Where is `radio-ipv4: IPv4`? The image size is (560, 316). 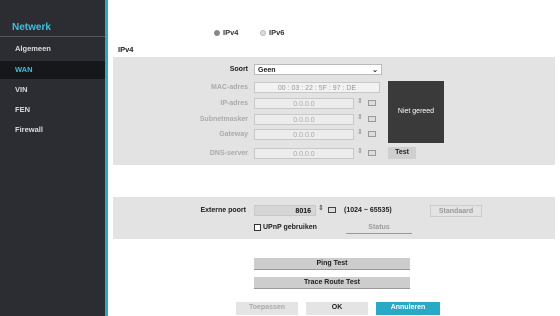
radio-ipv4: IPv4 is located at coordinates (226, 32).